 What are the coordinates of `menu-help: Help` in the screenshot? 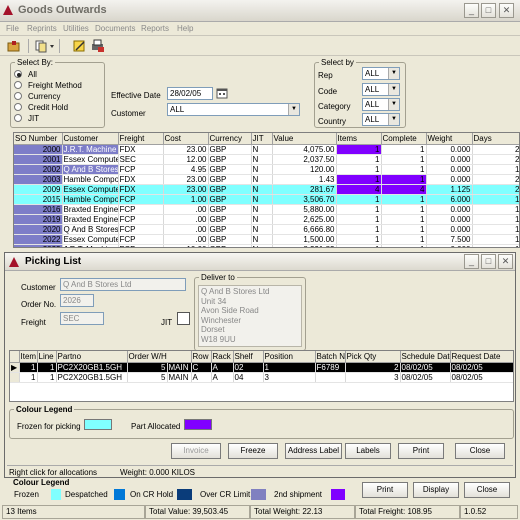 It's located at (185, 28).